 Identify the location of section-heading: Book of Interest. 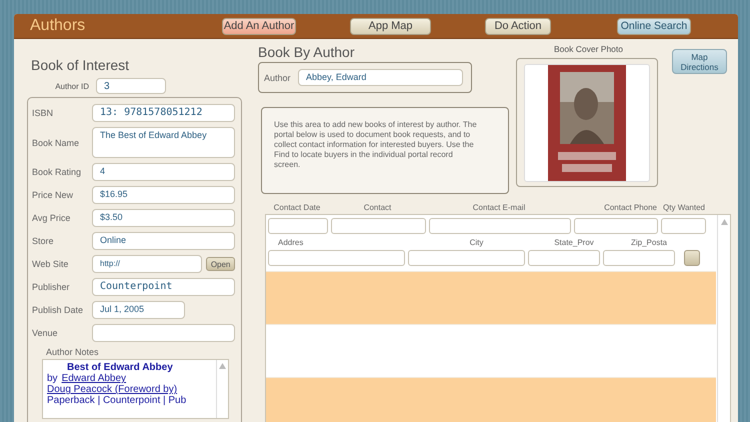
(80, 65).